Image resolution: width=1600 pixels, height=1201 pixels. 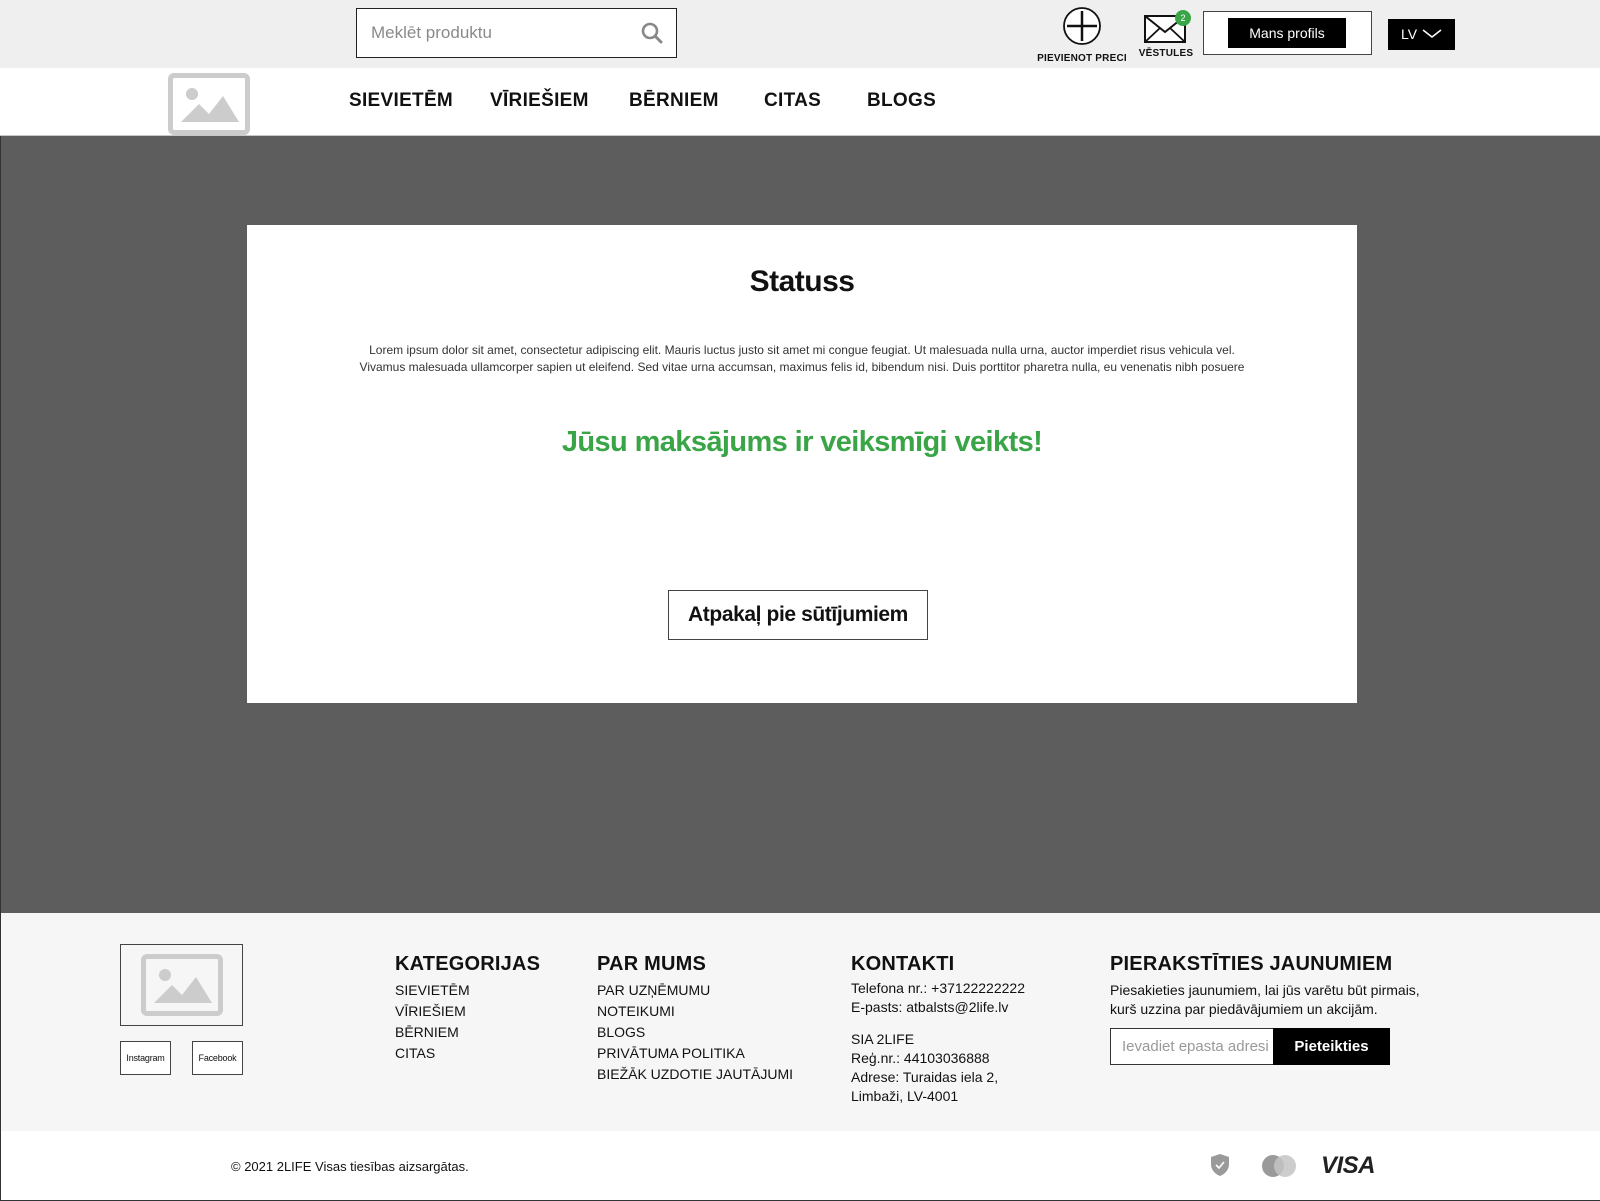 I want to click on my-profile-button: Mans profils, so click(x=1287, y=33).